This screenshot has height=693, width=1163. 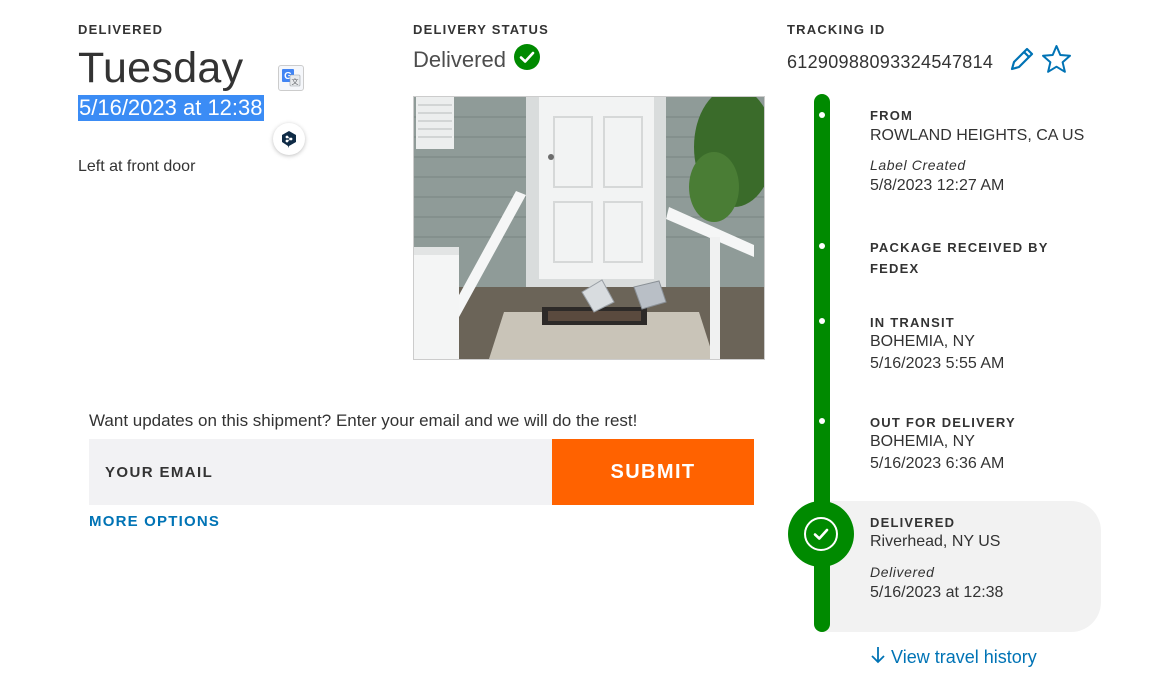 What do you see at coordinates (589, 228) in the screenshot?
I see `delivery-photo` at bounding box center [589, 228].